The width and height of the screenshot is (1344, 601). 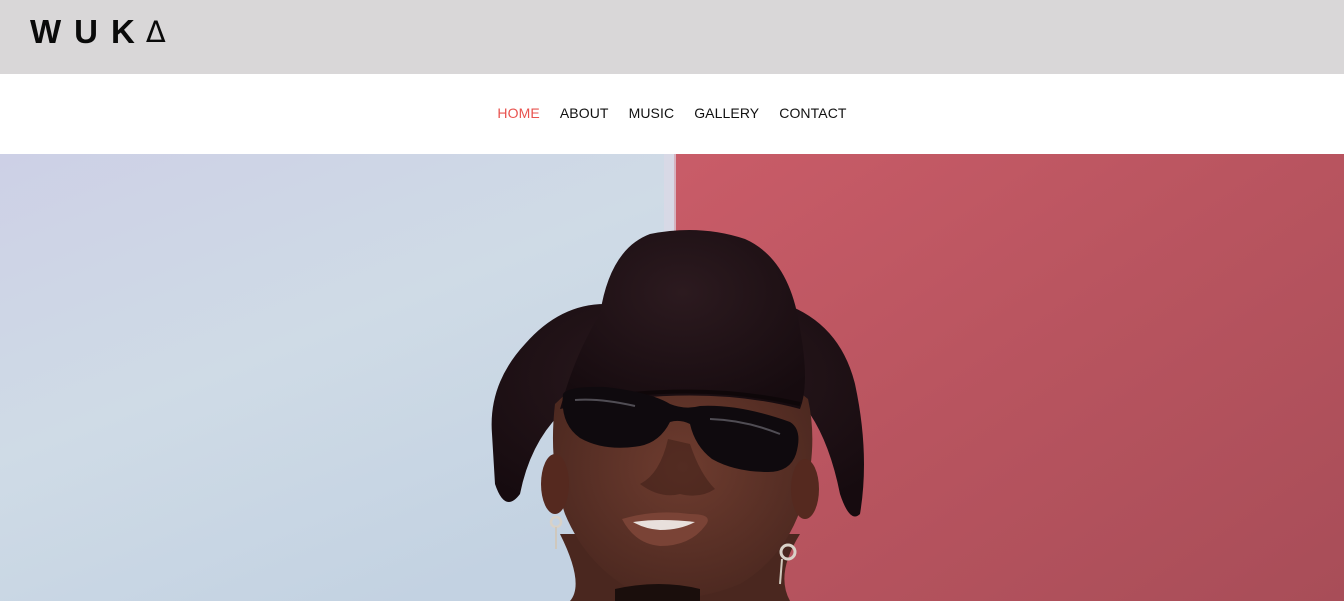 I want to click on nav-link-music: MUSIC, so click(x=652, y=113).